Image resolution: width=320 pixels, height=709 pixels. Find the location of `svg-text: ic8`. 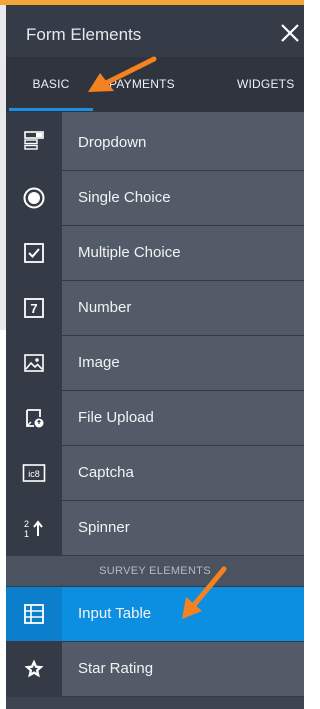

svg-text: ic8 is located at coordinates (34, 474).